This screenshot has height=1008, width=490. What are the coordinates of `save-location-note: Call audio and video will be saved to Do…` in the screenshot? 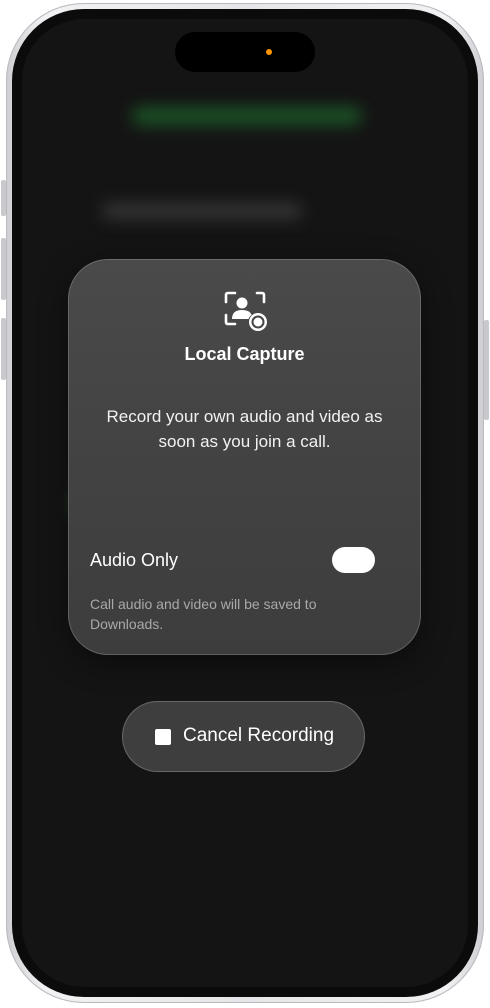 It's located at (203, 614).